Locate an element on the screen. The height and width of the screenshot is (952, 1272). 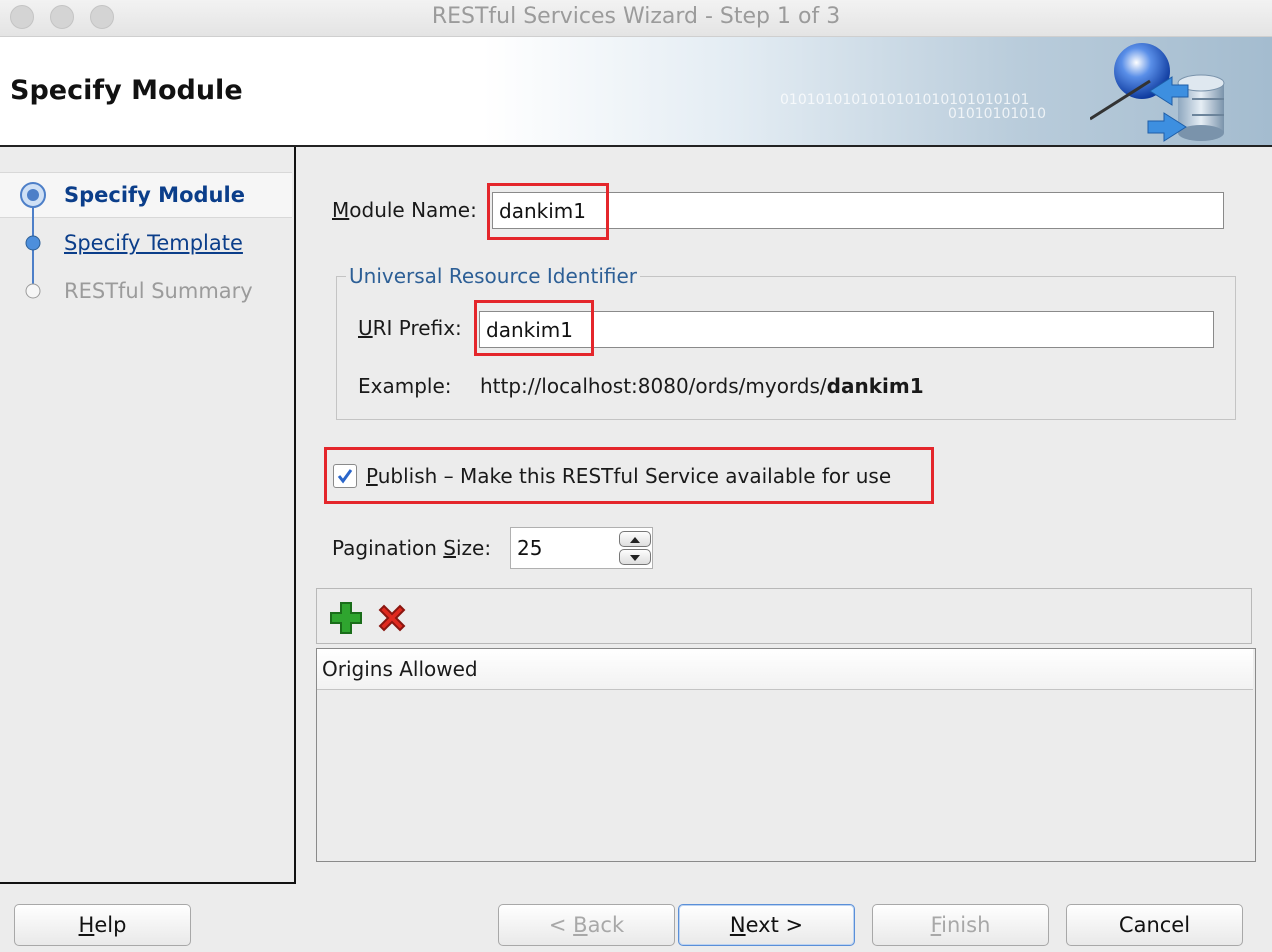
spinner-up-button is located at coordinates (635, 539).